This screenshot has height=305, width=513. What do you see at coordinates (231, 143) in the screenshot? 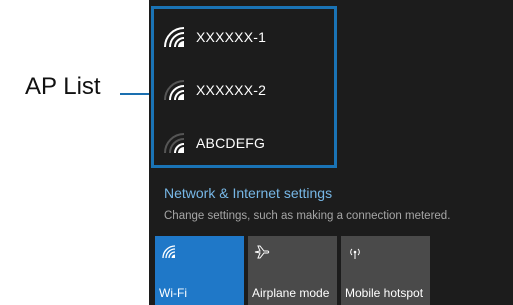
I see `network-name: ABCDEFG` at bounding box center [231, 143].